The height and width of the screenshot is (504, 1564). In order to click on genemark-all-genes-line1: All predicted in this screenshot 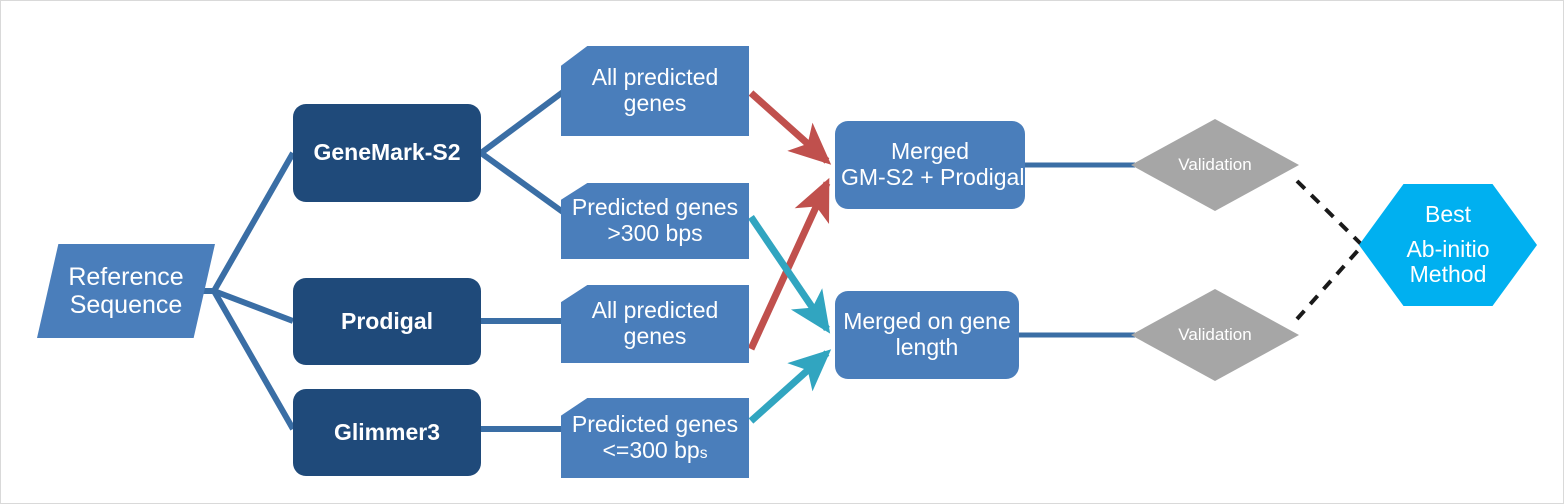, I will do `click(655, 77)`.